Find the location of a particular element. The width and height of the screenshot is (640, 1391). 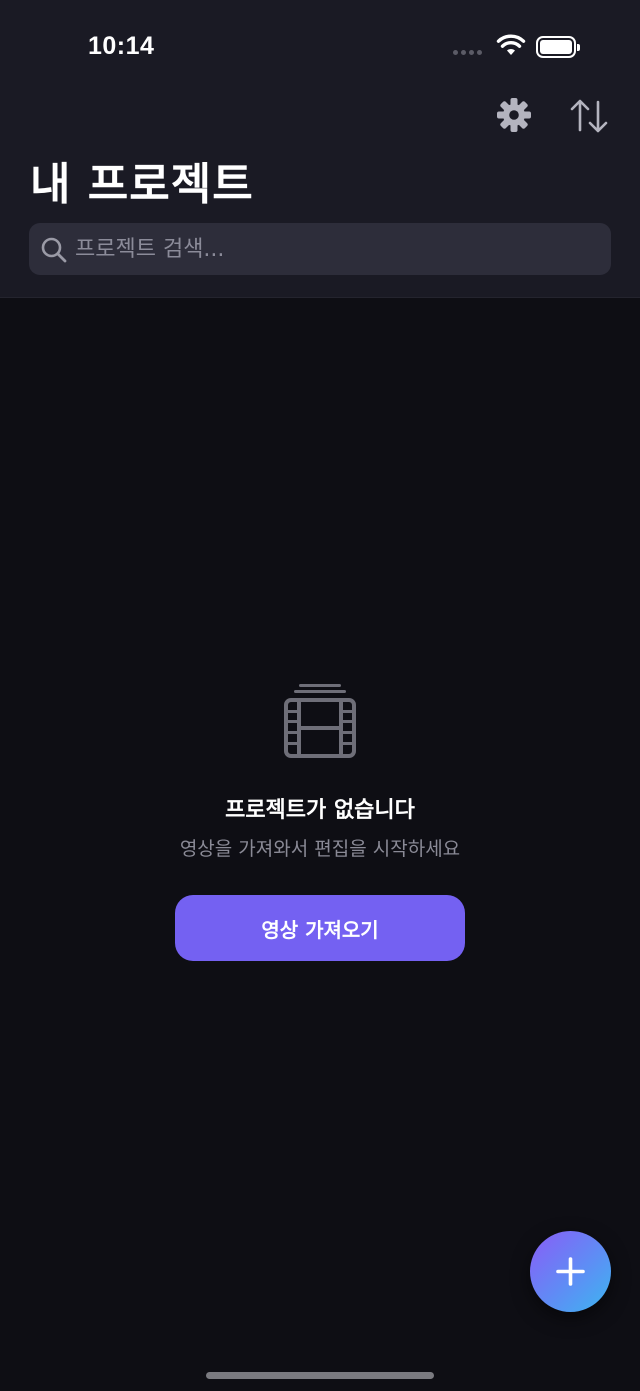

settings-button is located at coordinates (514, 115).